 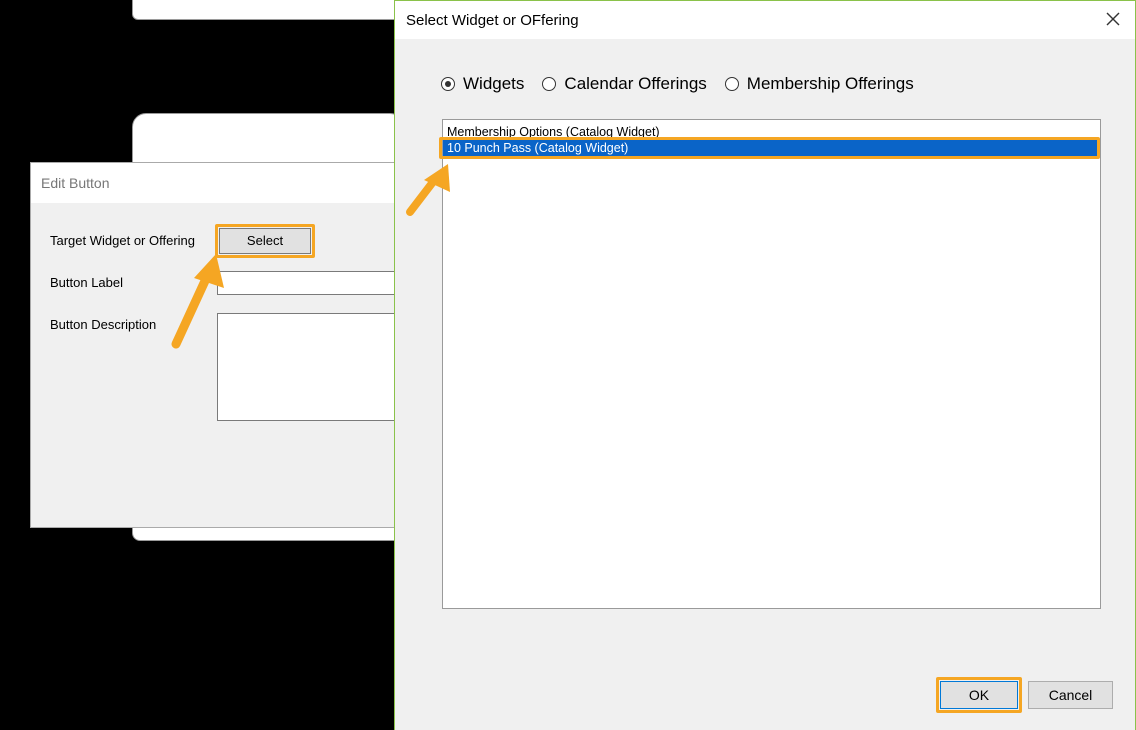 What do you see at coordinates (122, 240) in the screenshot?
I see `target-widget-label: Target Widget or Offering` at bounding box center [122, 240].